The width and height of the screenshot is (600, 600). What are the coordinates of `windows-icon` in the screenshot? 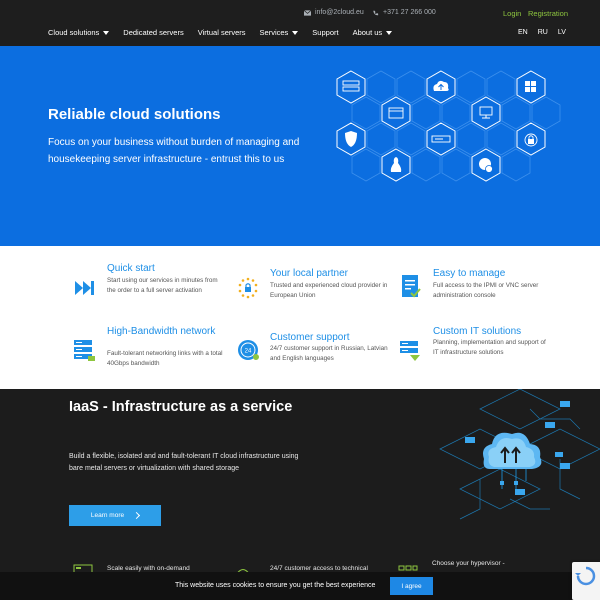 It's located at (531, 87).